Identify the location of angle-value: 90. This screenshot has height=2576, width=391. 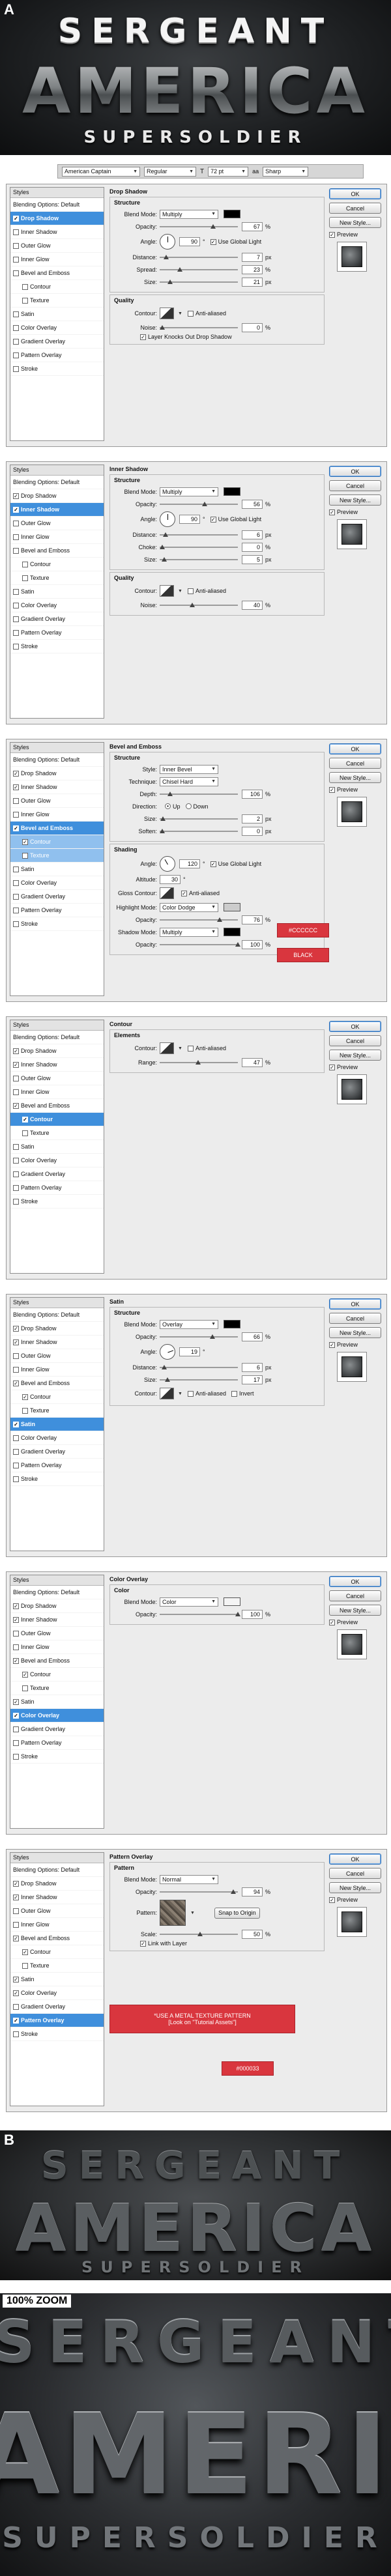
(189, 241).